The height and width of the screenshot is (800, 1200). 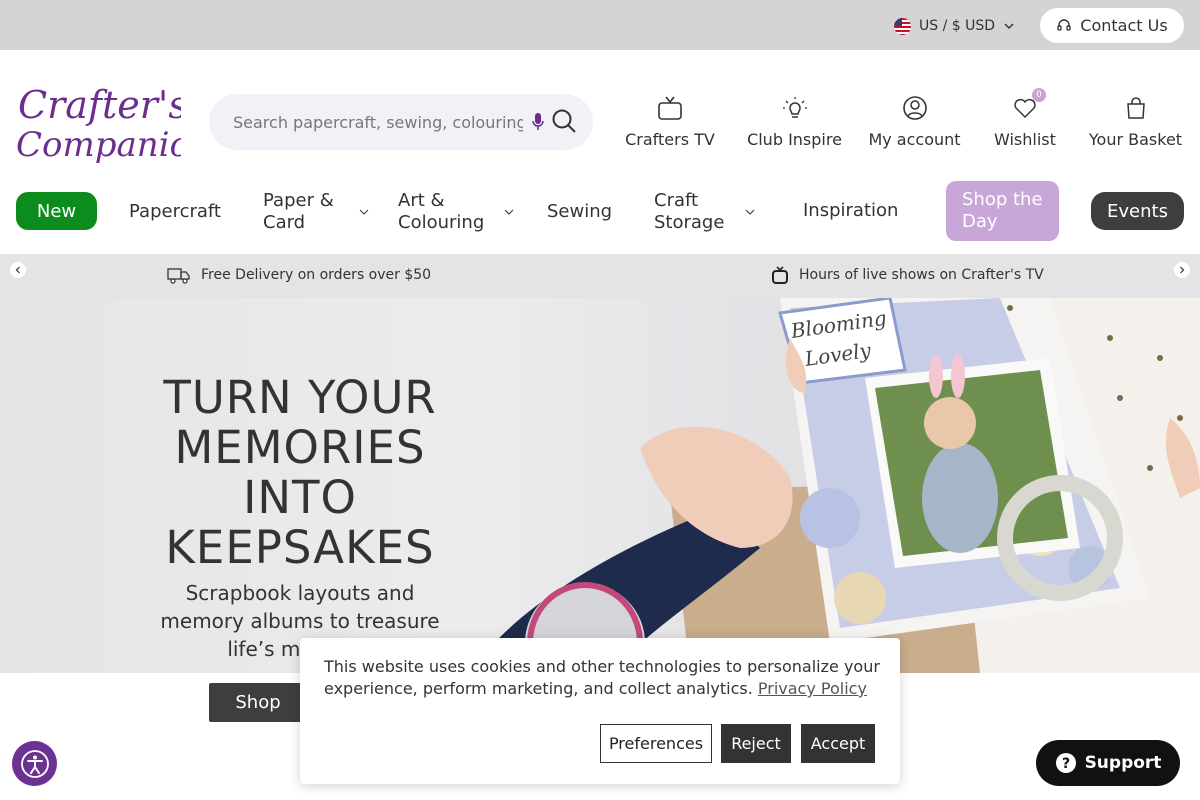 I want to click on hero-shop-label: Shop, so click(x=258, y=702).